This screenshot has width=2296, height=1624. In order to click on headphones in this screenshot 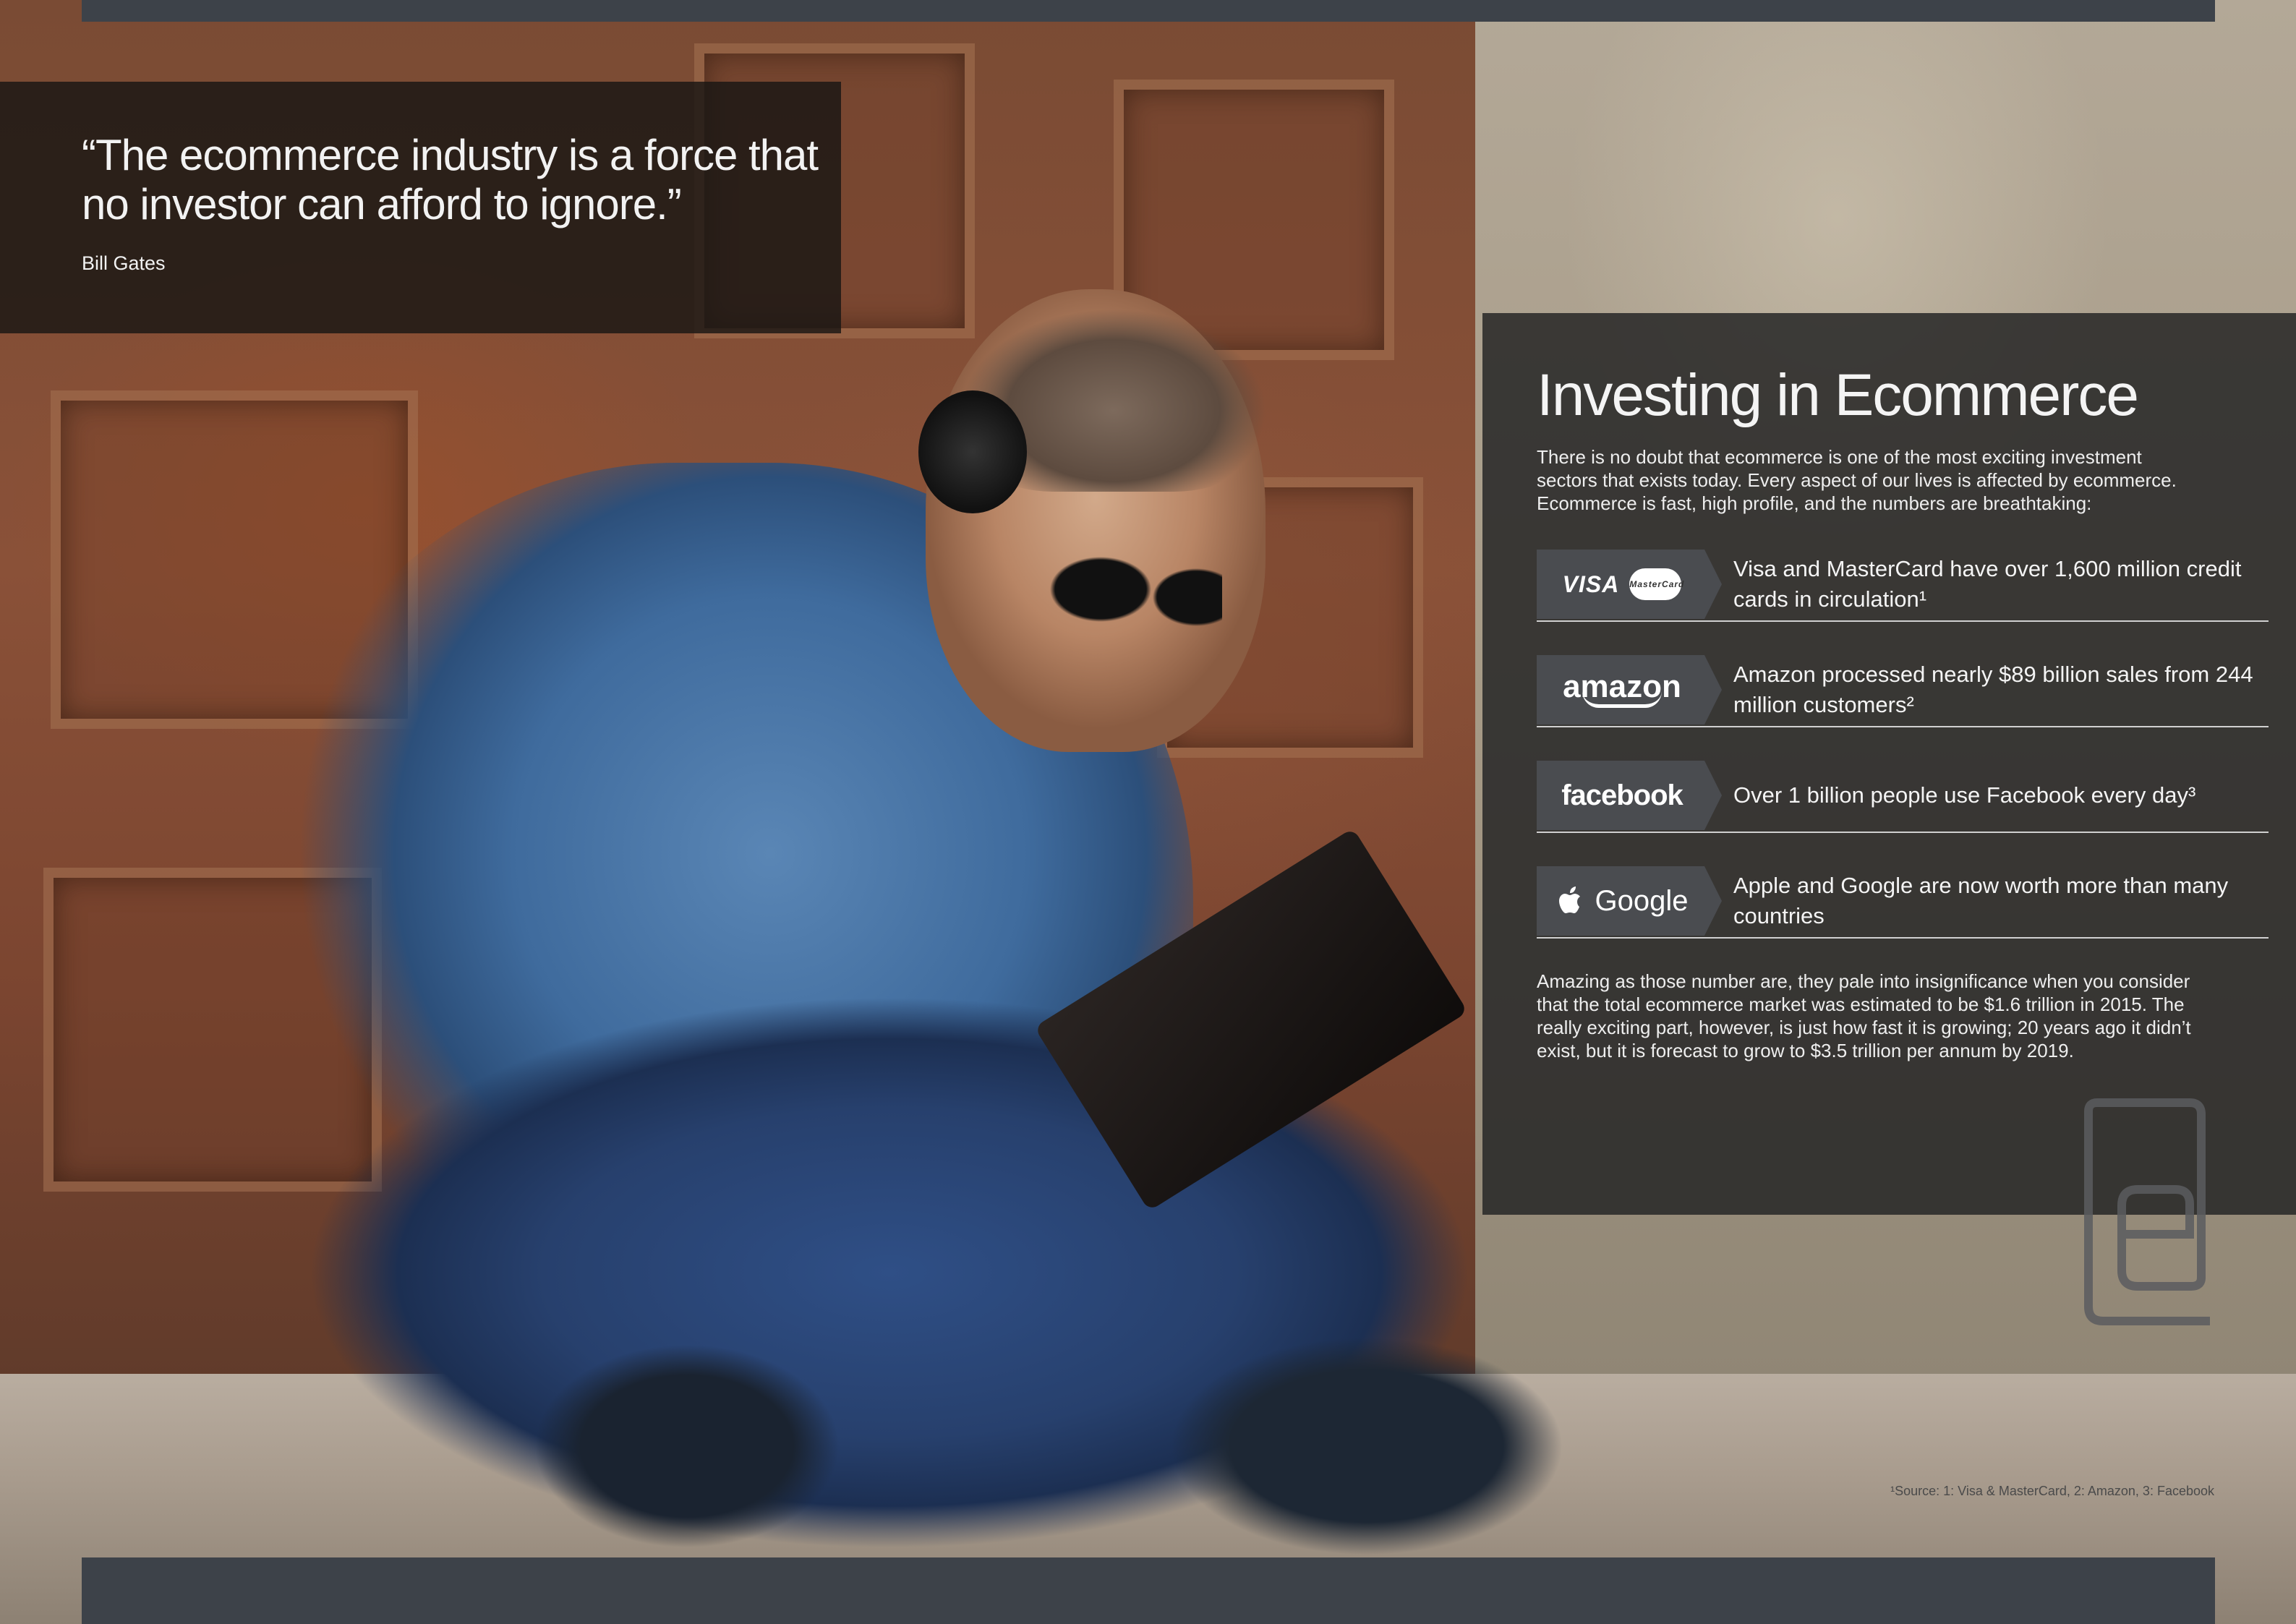, I will do `click(973, 452)`.